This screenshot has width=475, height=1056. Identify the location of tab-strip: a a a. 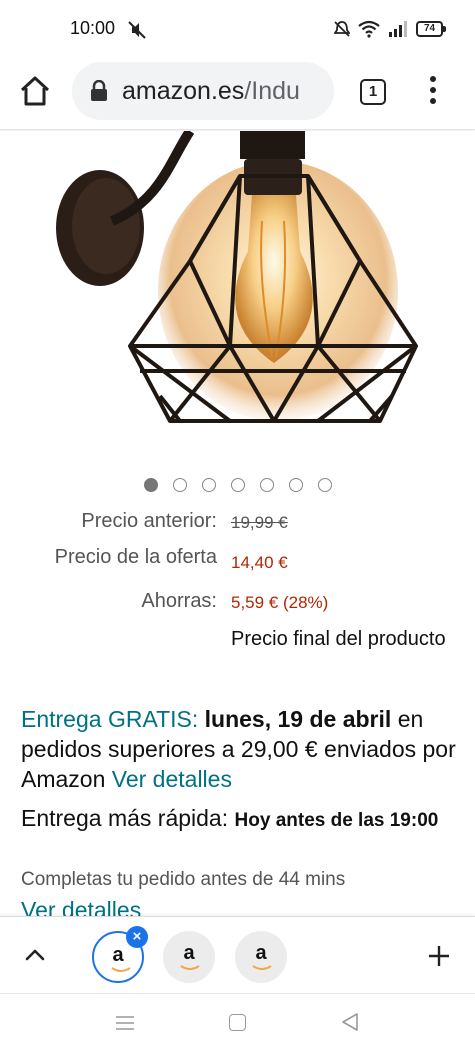
(237, 955).